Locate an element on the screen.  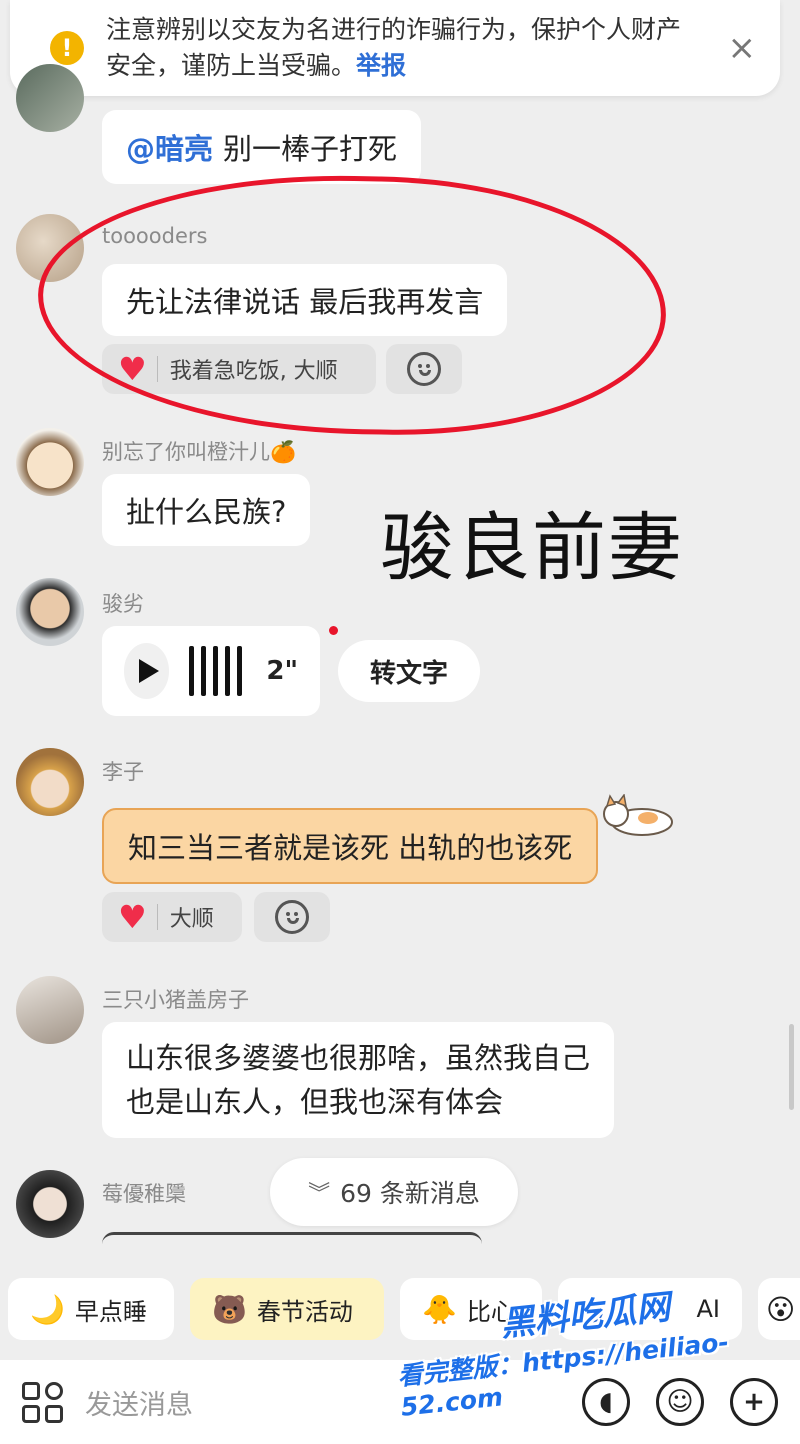
cat-sticker-icon is located at coordinates (638, 815).